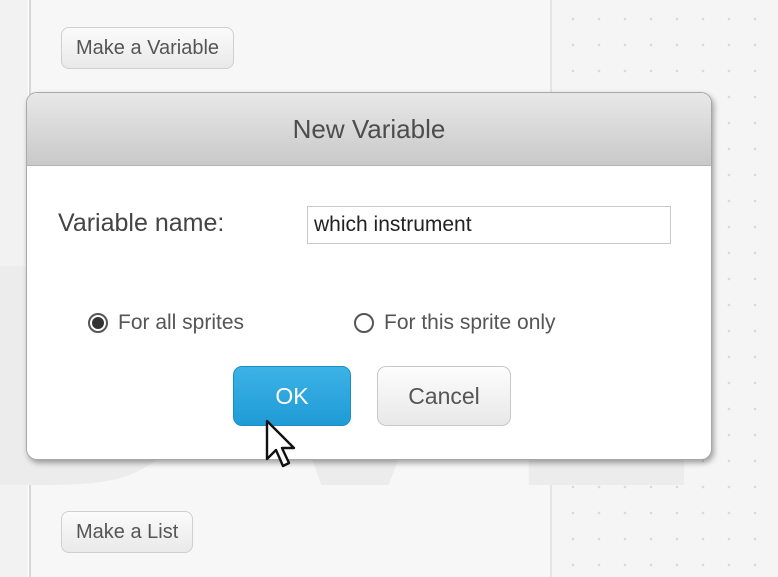  I want to click on radio-unselected-icon, so click(364, 323).